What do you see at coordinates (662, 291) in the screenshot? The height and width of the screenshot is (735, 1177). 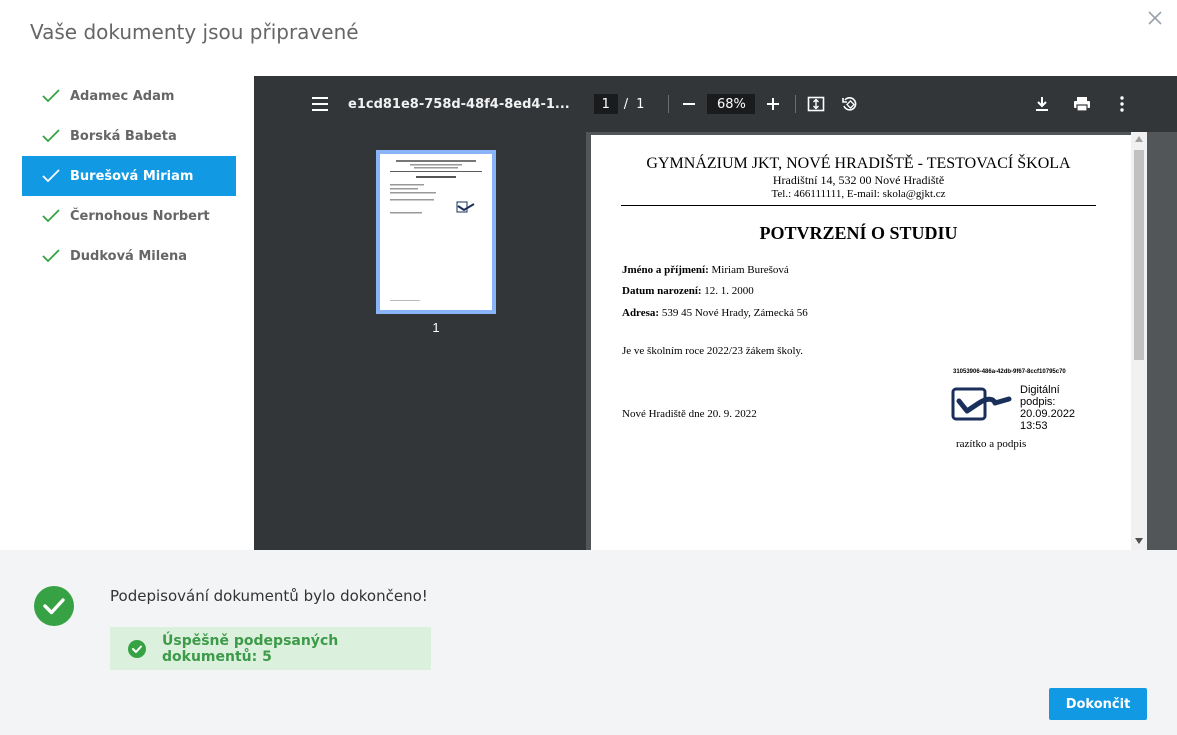 I see `dob-label: Datum narození:` at bounding box center [662, 291].